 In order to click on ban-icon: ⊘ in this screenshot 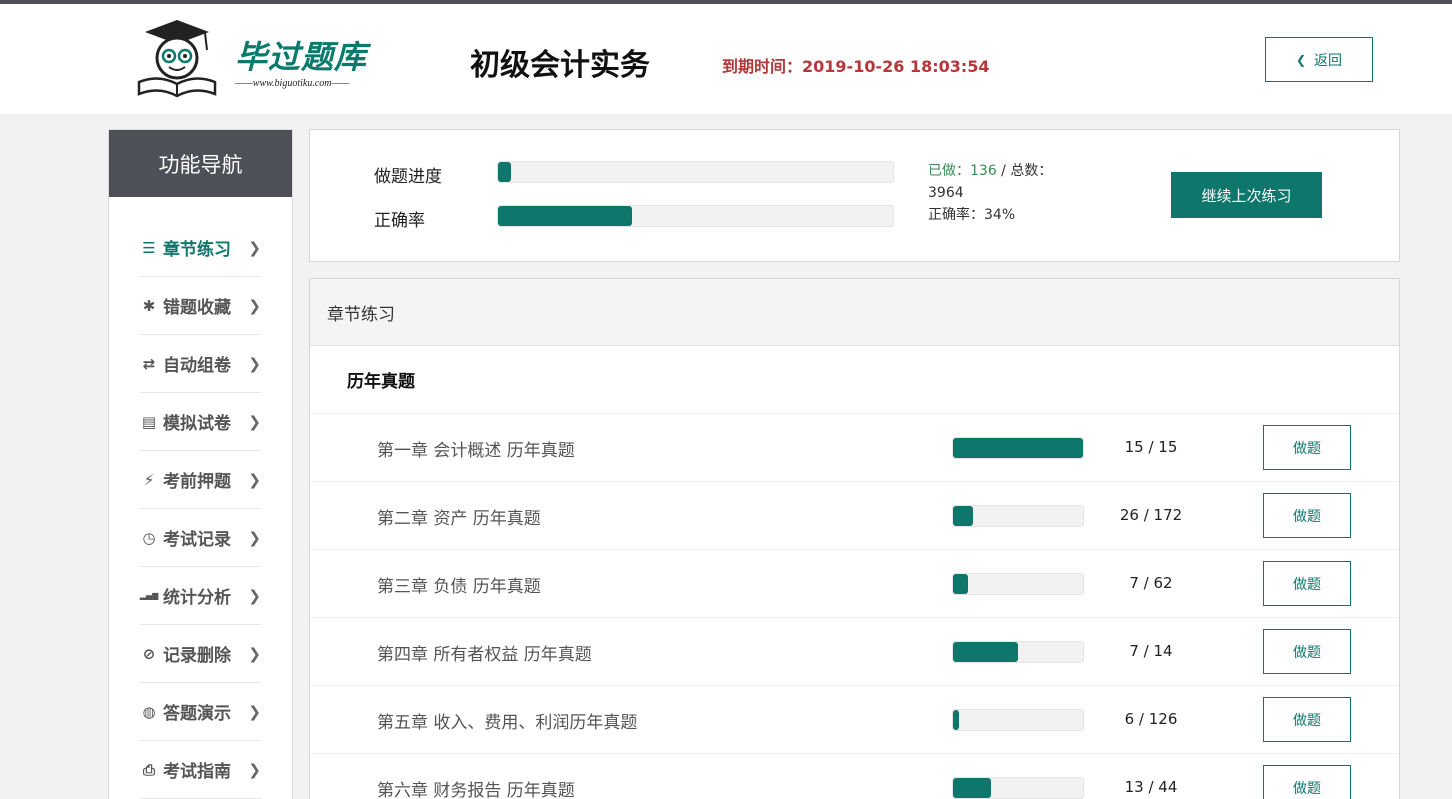, I will do `click(149, 653)`.